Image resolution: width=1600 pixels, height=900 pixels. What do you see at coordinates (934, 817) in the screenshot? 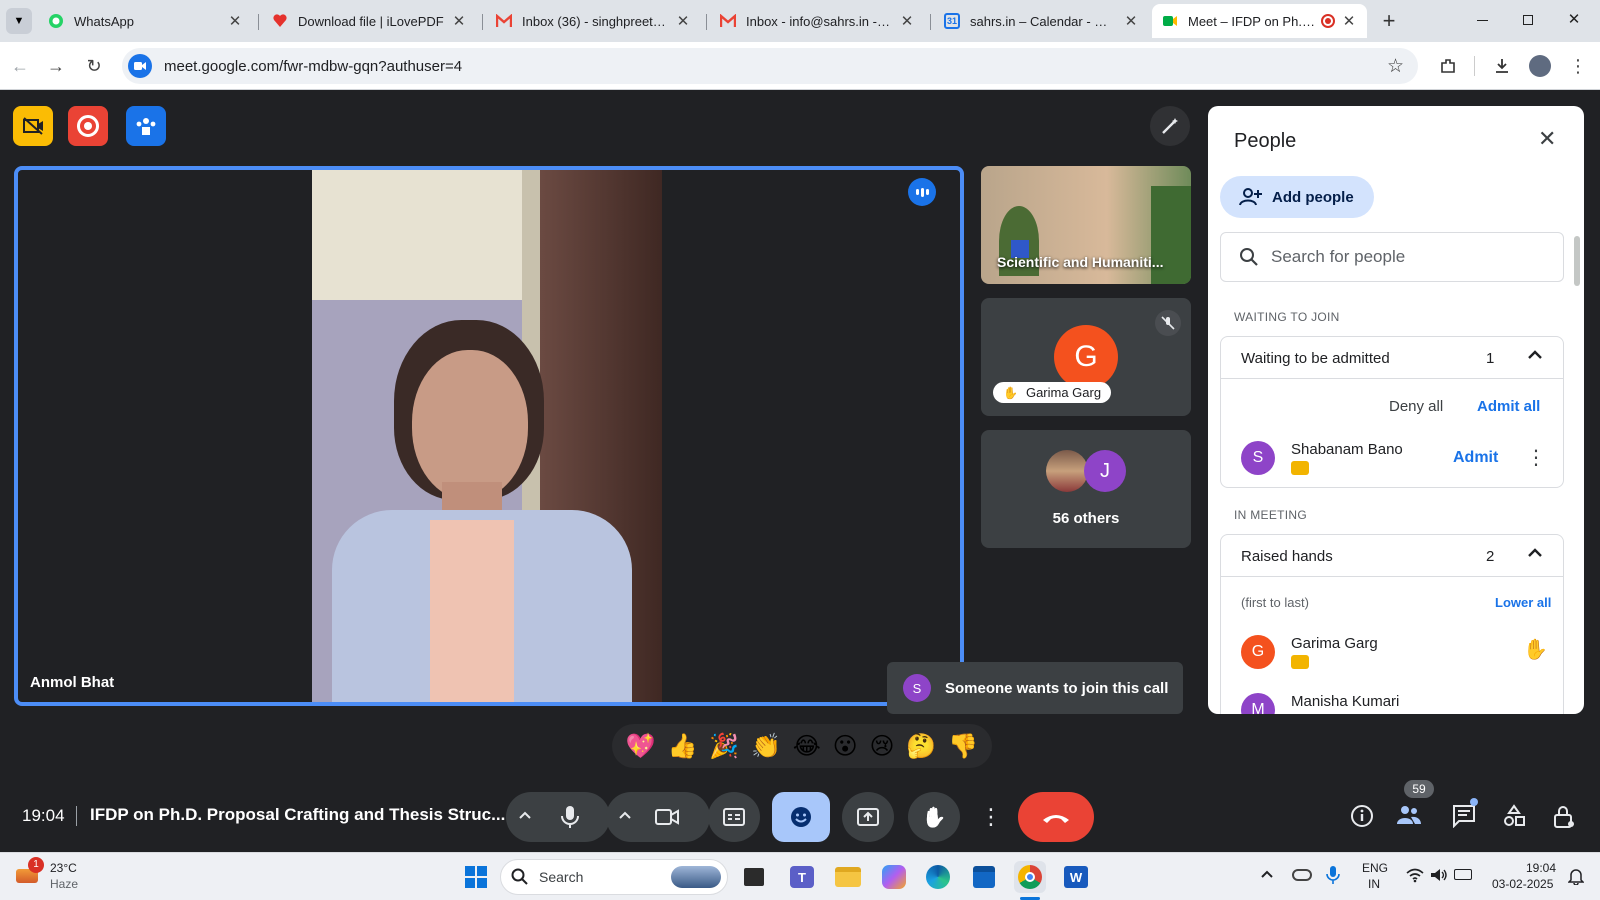
I see `raise-hand-button: ✋` at bounding box center [934, 817].